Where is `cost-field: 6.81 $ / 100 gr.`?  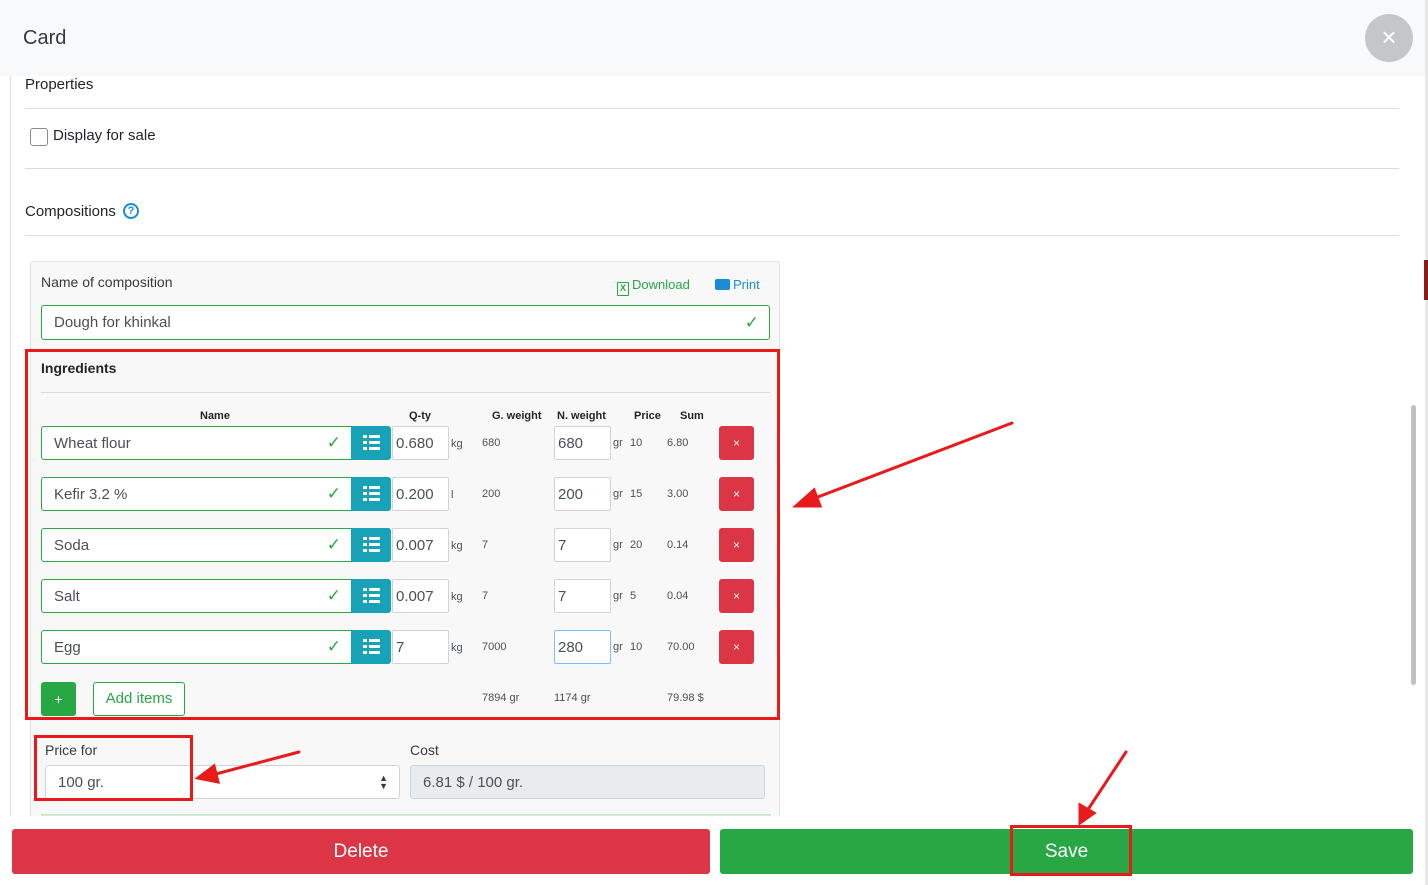 cost-field: 6.81 $ / 100 gr. is located at coordinates (587, 782).